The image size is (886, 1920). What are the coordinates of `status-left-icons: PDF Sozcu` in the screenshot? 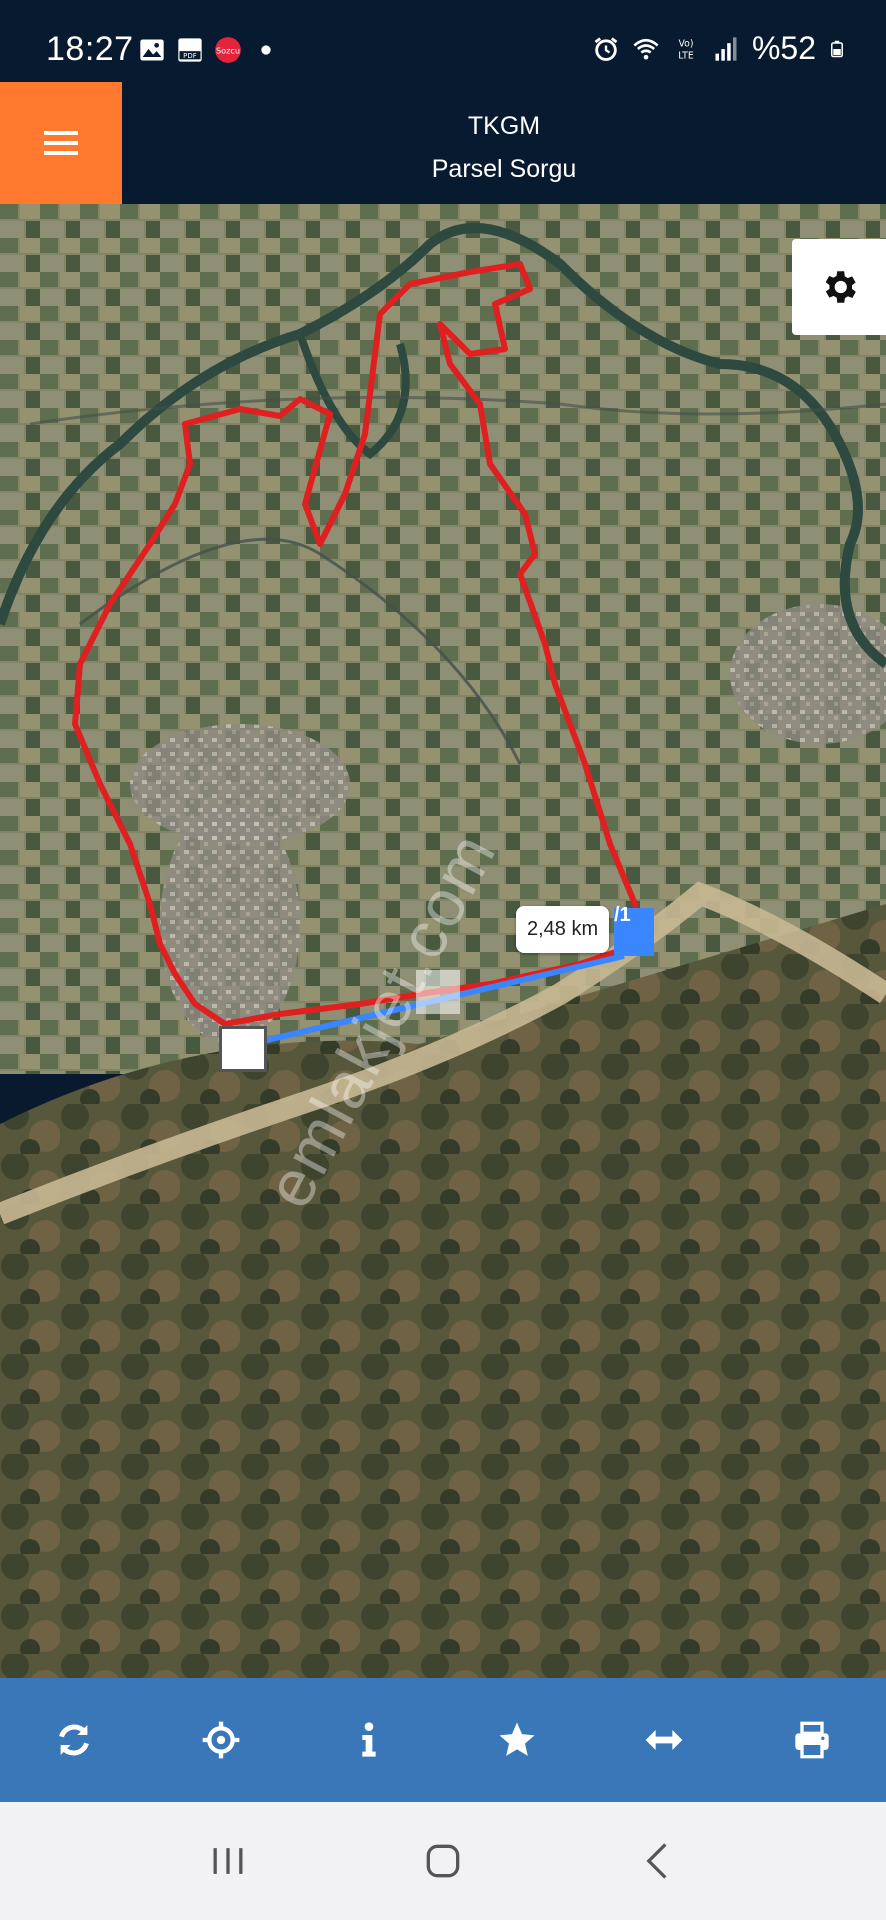 It's located at (209, 50).